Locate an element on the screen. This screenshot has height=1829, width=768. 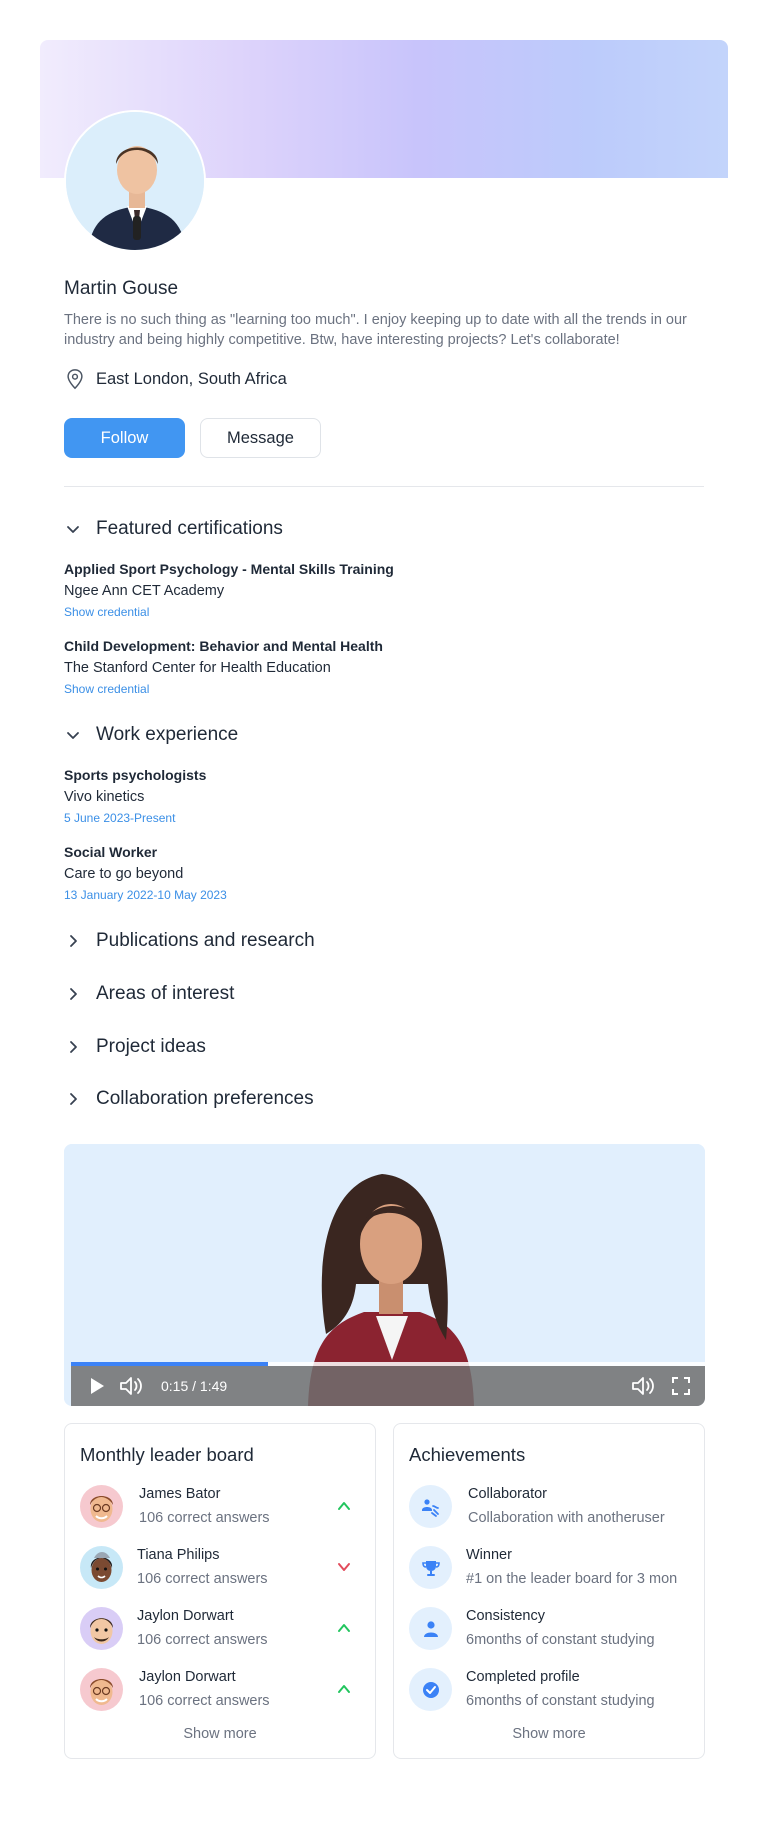
job-dates: 13 January 2022-10 May 2023 is located at coordinates (145, 895).